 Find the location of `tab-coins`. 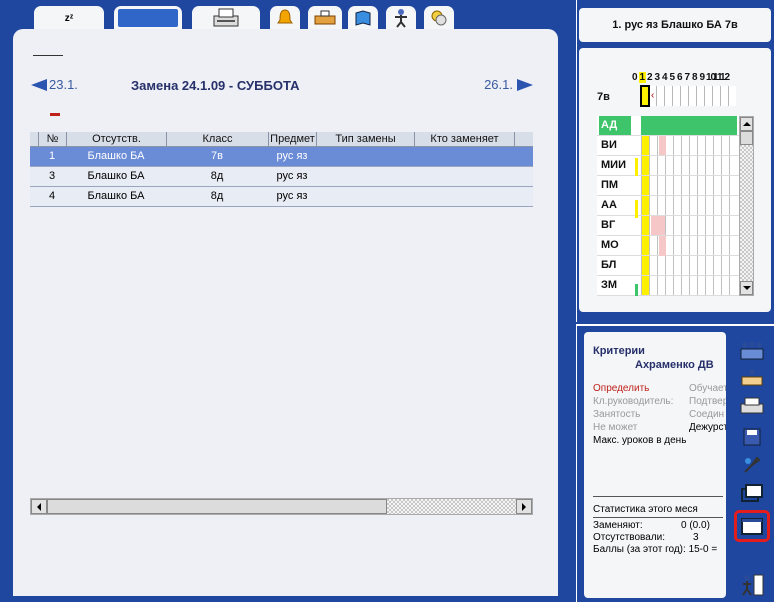

tab-coins is located at coordinates (439, 18).